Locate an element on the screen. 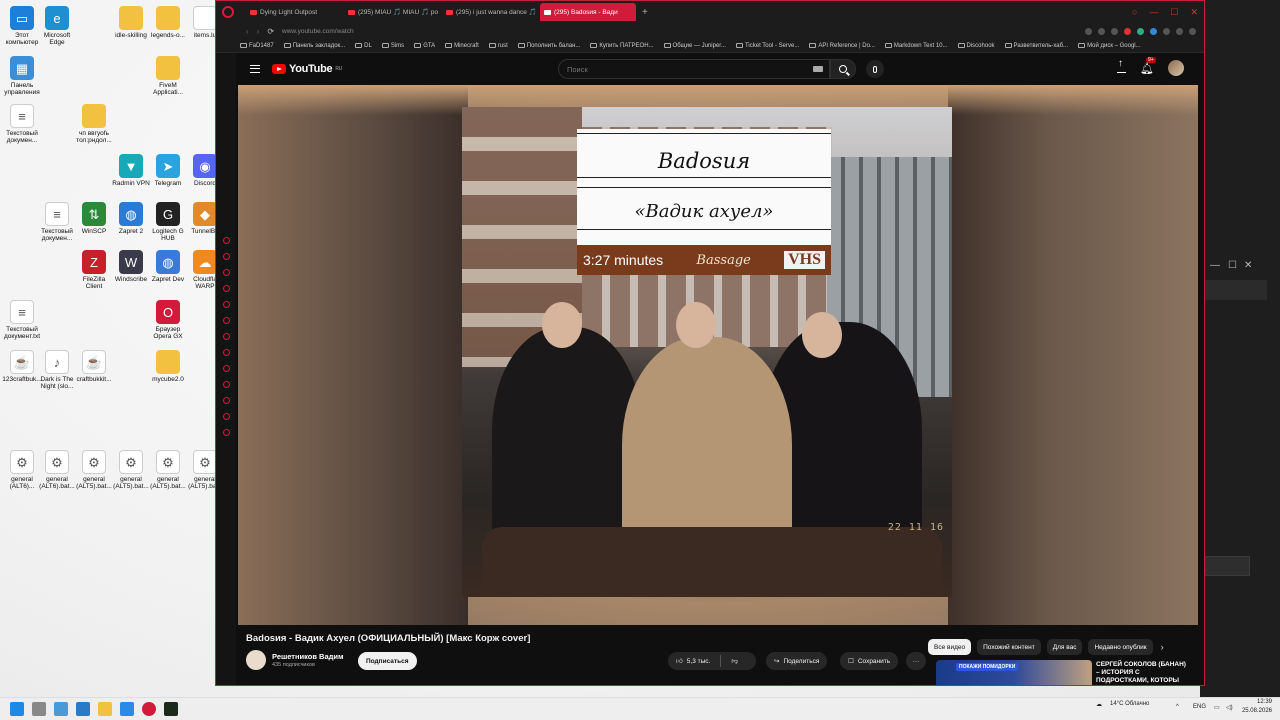 The height and width of the screenshot is (720, 1280). file-explorer-icon is located at coordinates (105, 709).